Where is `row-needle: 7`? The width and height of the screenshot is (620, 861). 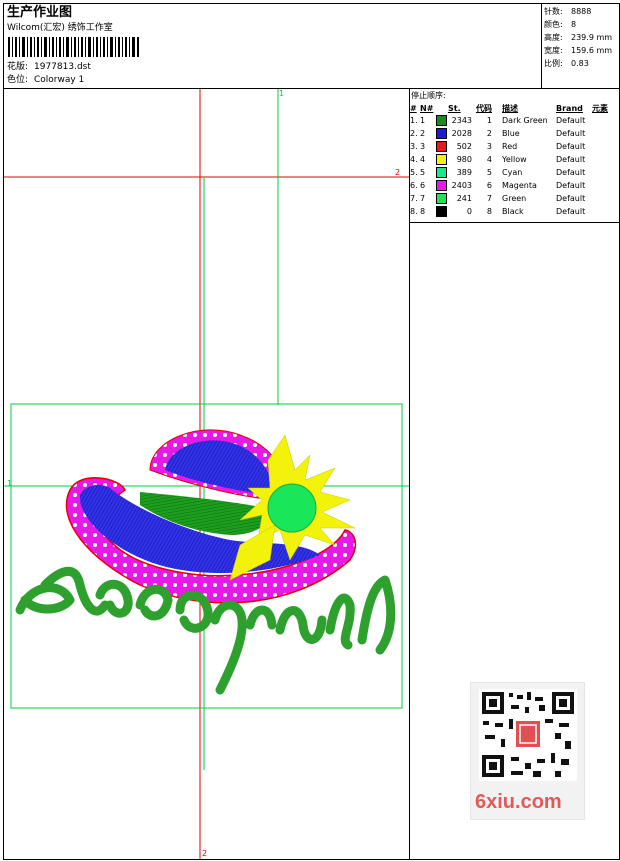
row-needle: 7 is located at coordinates (423, 198).